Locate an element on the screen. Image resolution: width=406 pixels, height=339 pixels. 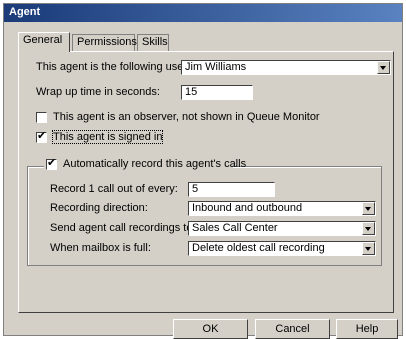
mailbox-full-dropdown-button is located at coordinates (368, 248).